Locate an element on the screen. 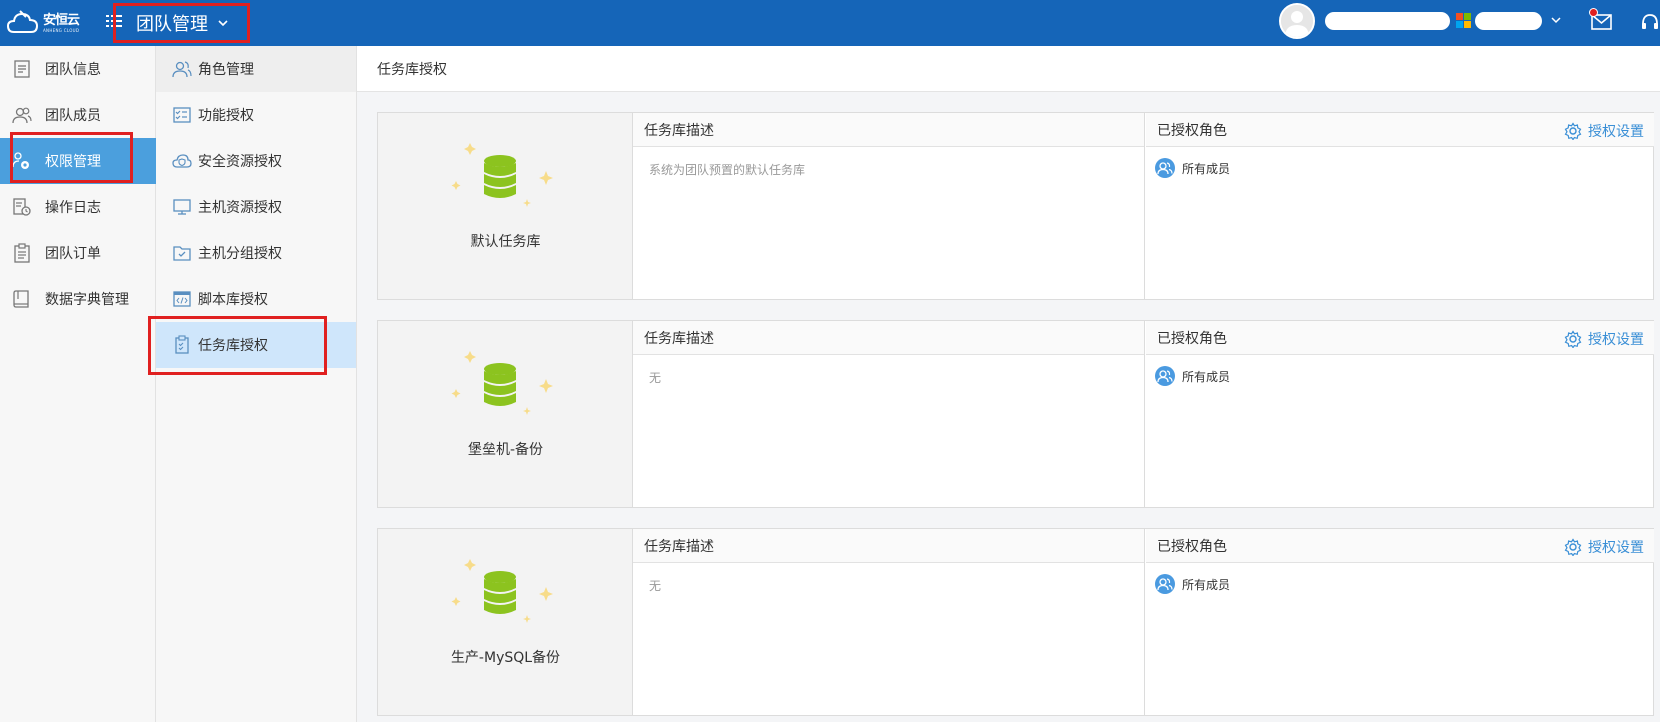 This screenshot has height=722, width=1660. nav-item-permissions: 权限管理 is located at coordinates (78, 161).